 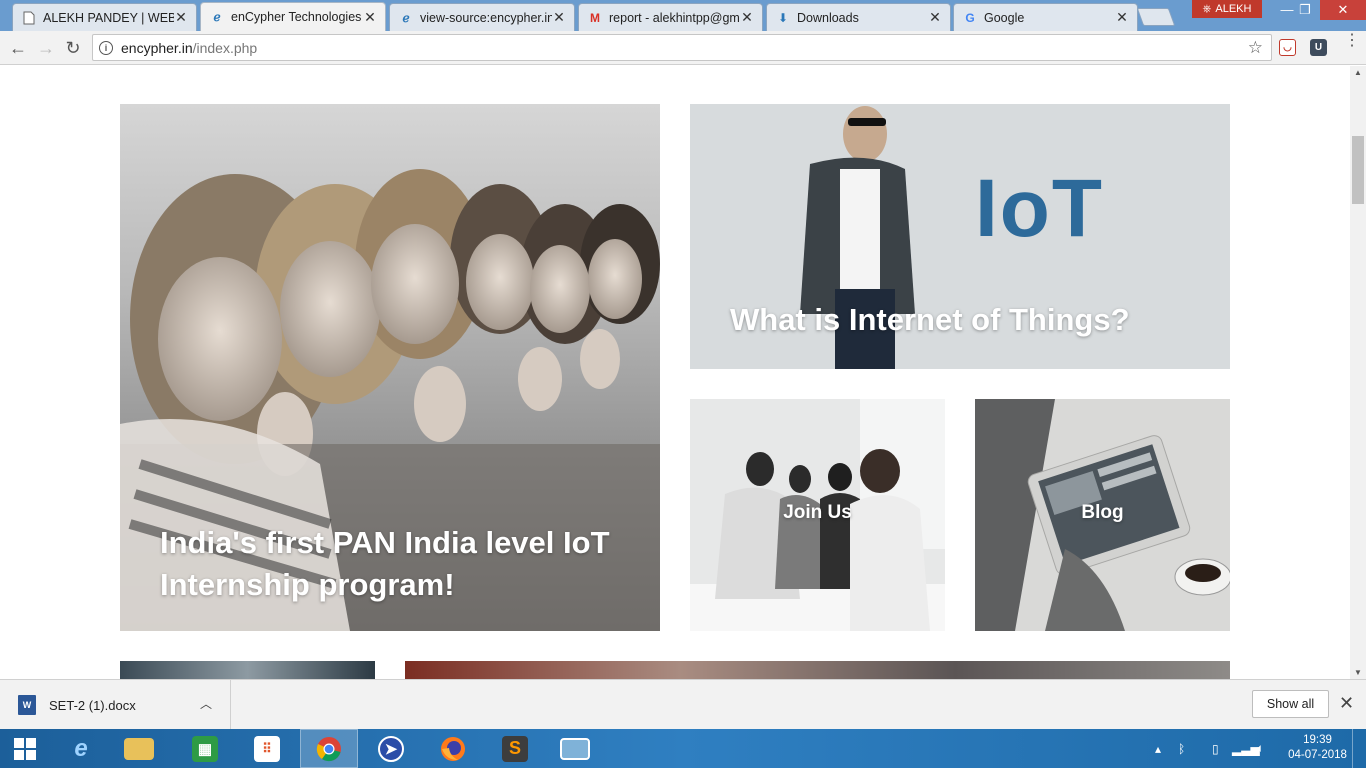 I want to click on compass-icon: ➤, so click(x=391, y=748).